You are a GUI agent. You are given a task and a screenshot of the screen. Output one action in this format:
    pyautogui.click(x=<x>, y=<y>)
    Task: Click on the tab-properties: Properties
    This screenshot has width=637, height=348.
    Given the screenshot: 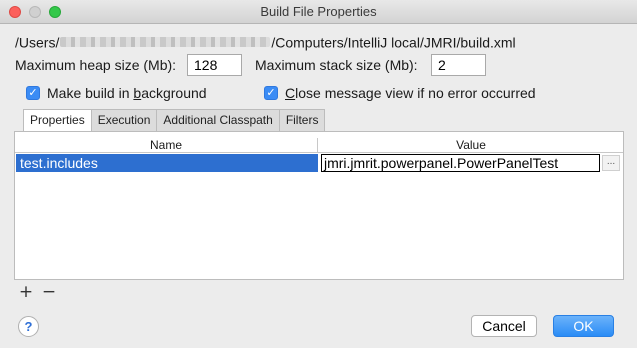 What is the action you would take?
    pyautogui.click(x=57, y=120)
    